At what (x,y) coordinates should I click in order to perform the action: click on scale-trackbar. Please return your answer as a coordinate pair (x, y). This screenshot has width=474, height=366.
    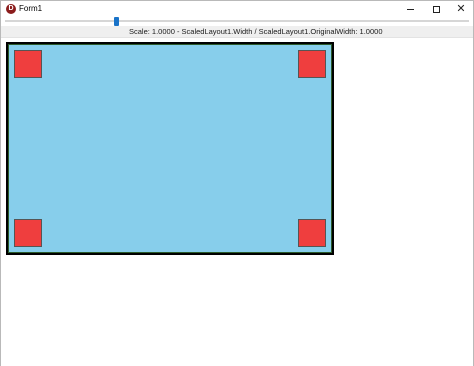
    Looking at the image, I should click on (237, 21).